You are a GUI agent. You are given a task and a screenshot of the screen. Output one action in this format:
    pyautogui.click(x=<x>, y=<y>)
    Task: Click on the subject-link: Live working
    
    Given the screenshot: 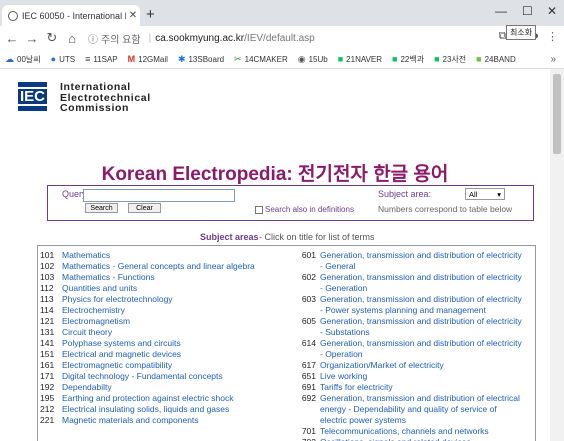 What is the action you would take?
    pyautogui.click(x=343, y=376)
    